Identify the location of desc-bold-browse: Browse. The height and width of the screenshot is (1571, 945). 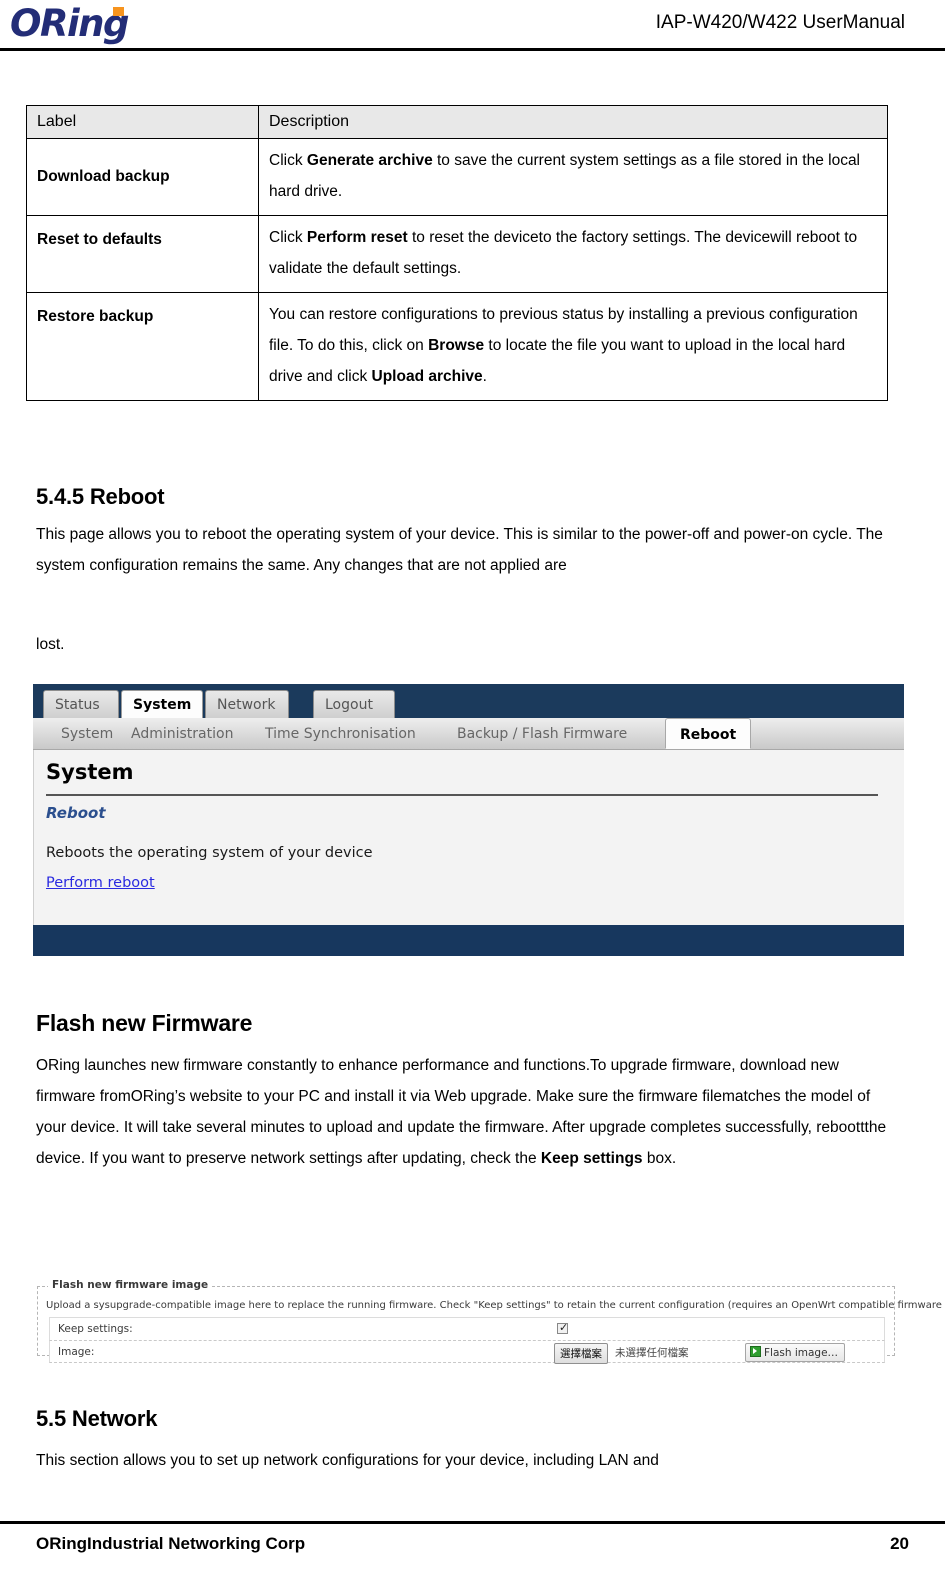
(456, 345).